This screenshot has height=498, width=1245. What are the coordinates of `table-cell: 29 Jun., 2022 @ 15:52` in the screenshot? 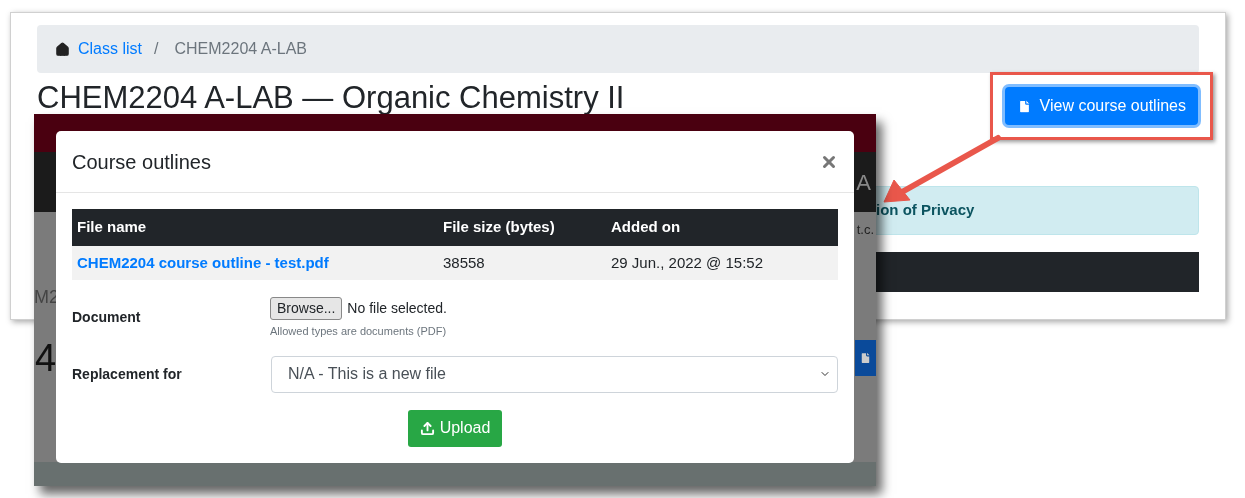 It's located at (722, 263).